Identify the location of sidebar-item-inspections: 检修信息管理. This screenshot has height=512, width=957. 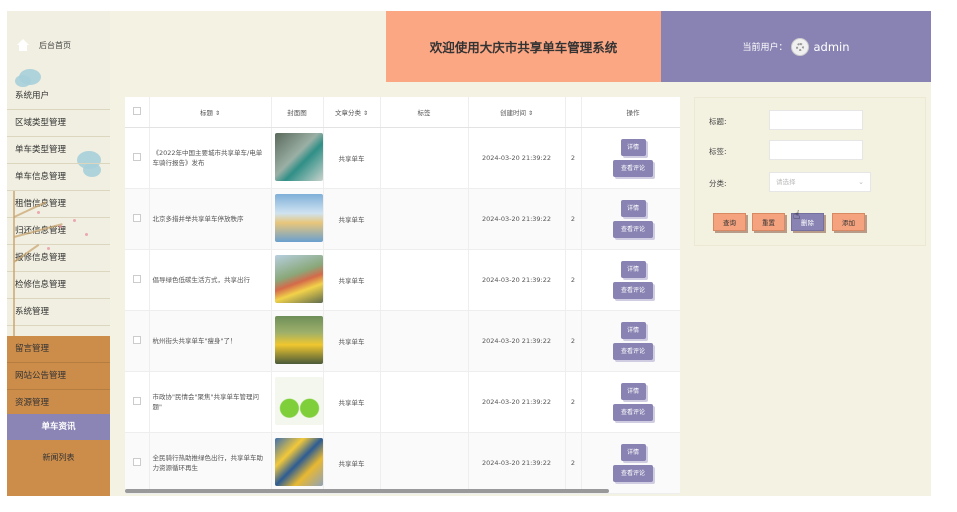
(58, 285).